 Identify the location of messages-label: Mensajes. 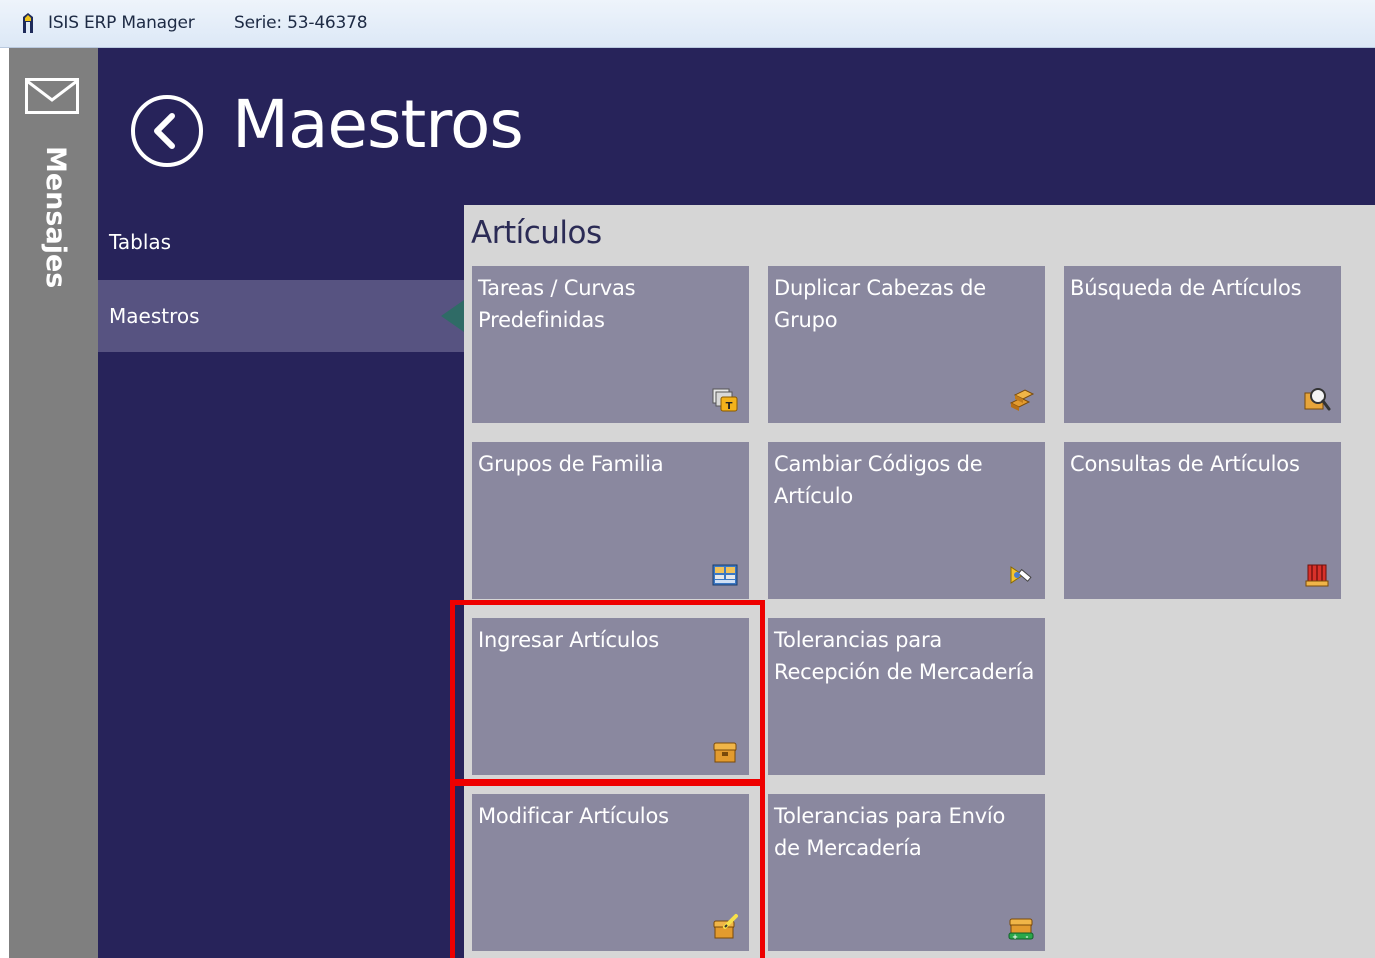
(55, 217).